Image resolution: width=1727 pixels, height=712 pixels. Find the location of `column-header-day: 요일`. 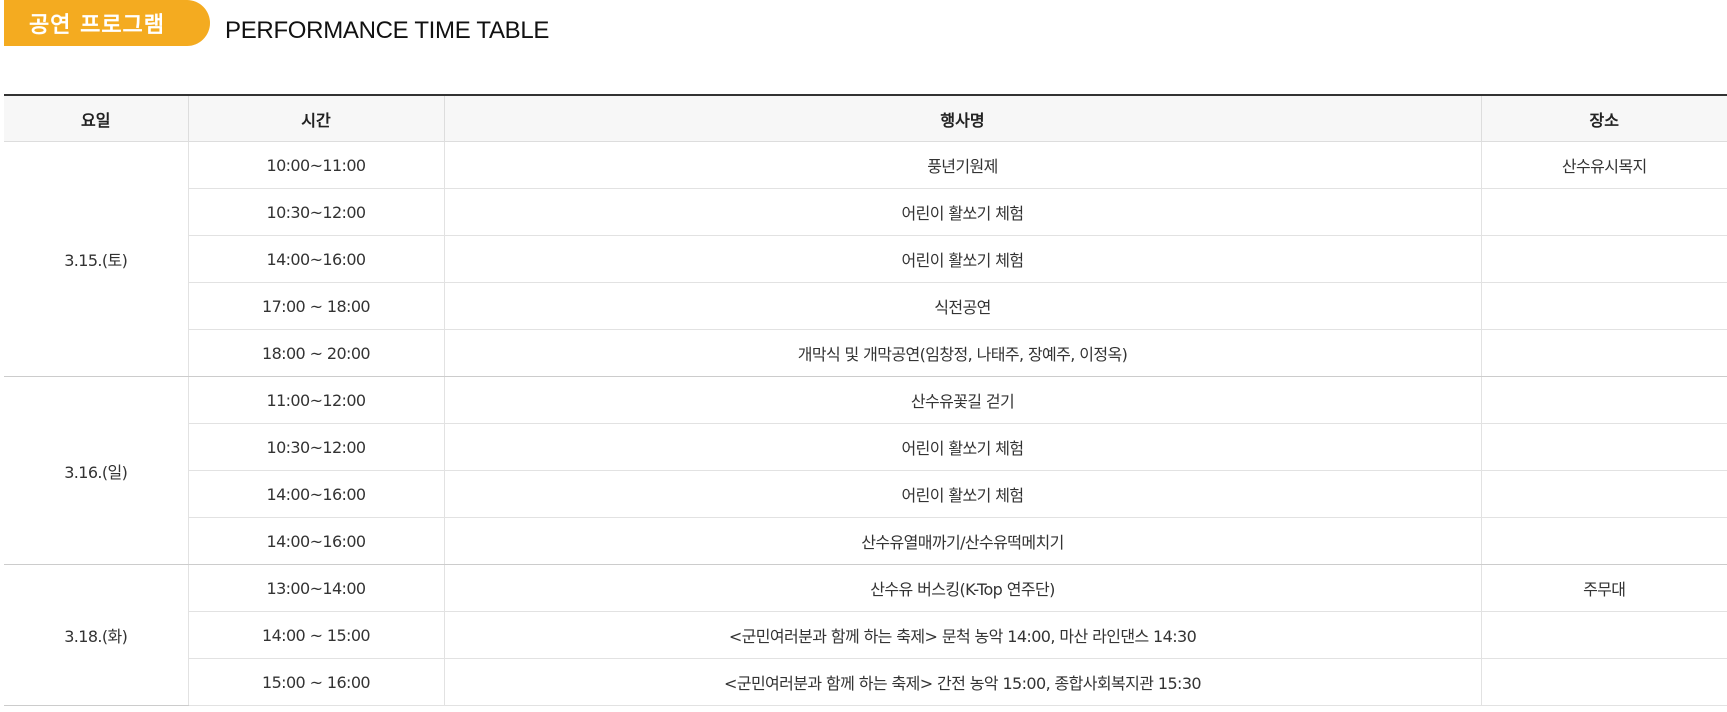

column-header-day: 요일 is located at coordinates (96, 118).